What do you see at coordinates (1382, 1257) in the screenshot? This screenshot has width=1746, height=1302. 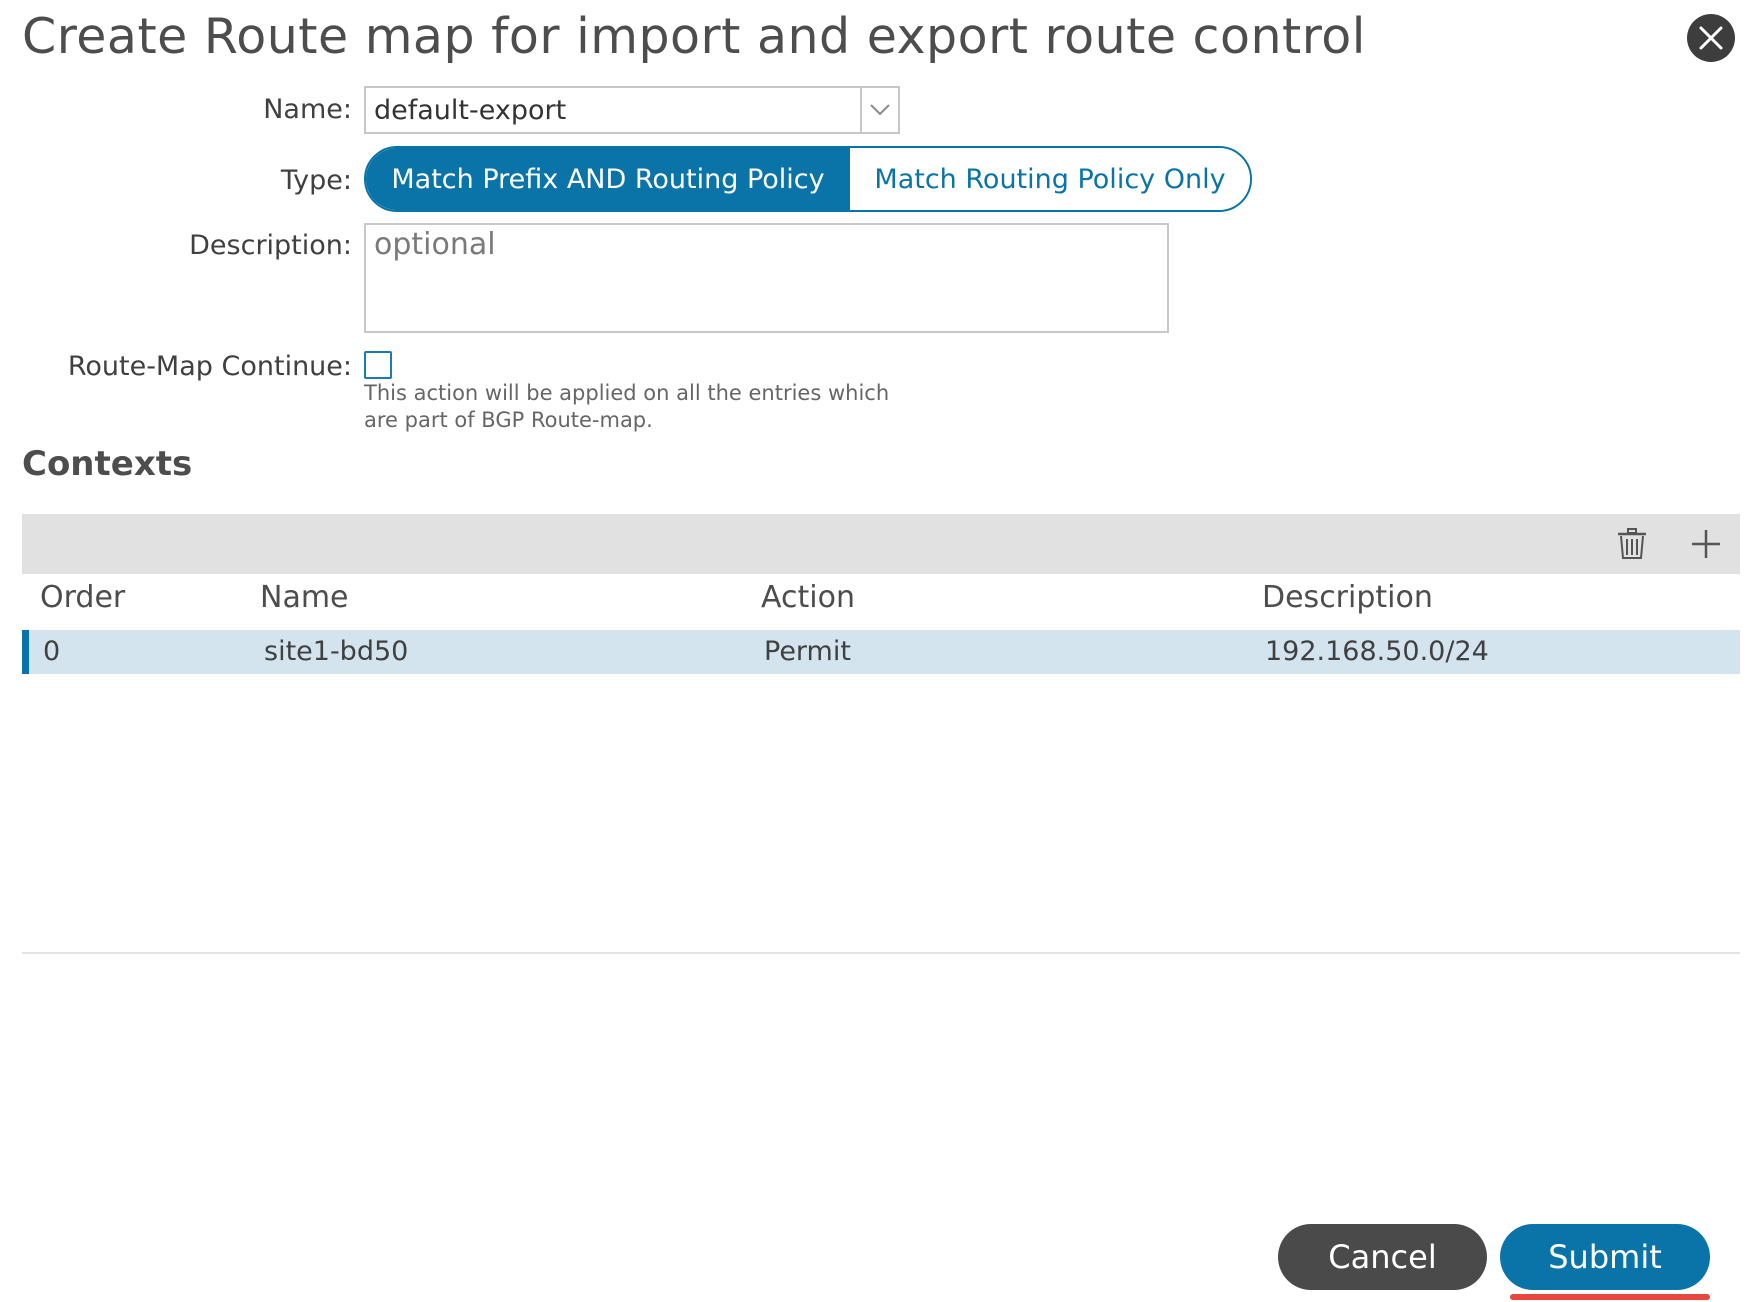 I see `cancel-button: Cancel` at bounding box center [1382, 1257].